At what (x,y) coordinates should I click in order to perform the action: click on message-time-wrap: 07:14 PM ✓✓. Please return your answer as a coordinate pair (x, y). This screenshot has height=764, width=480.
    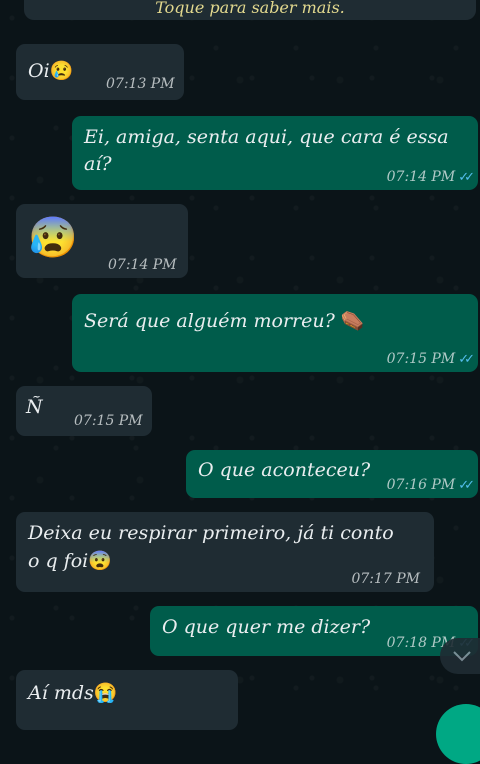
    Looking at the image, I should click on (430, 177).